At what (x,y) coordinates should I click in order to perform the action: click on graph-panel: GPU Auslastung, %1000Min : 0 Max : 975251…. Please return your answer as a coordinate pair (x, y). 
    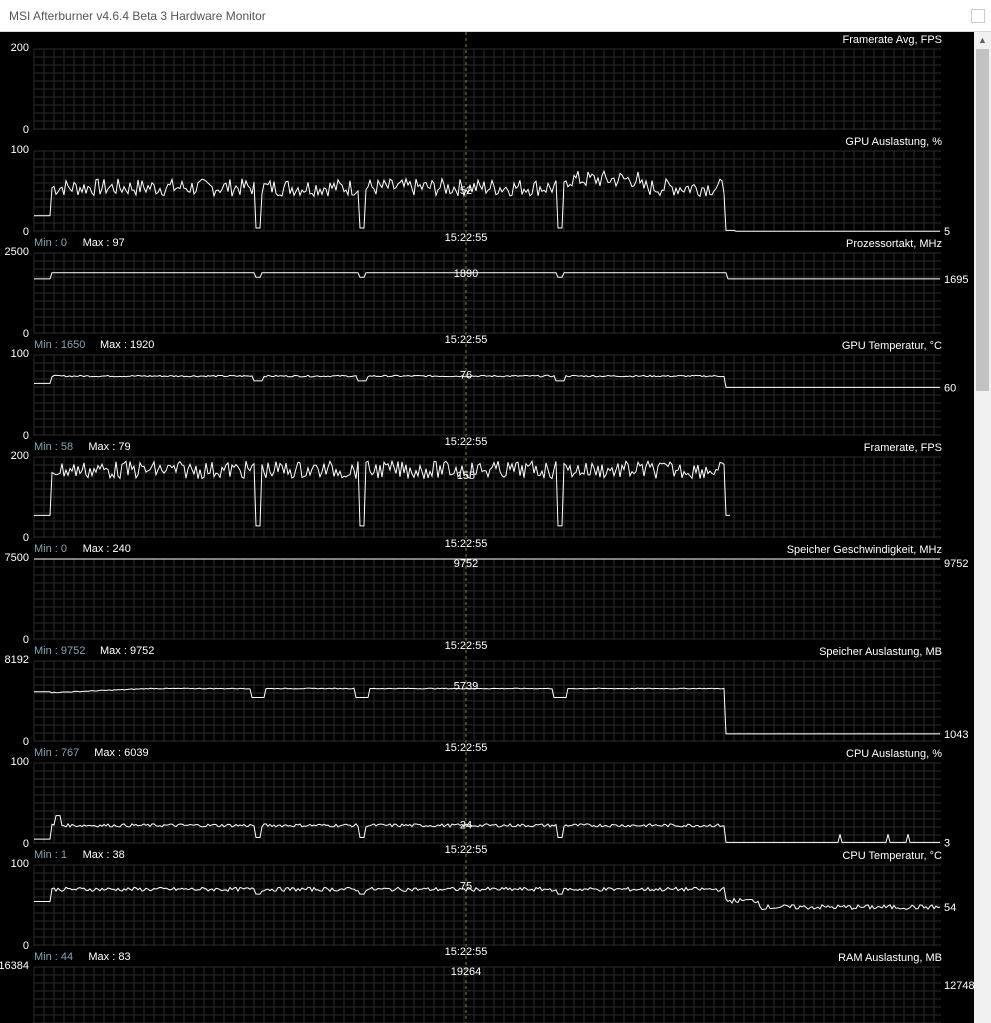
    Looking at the image, I should click on (480, 191).